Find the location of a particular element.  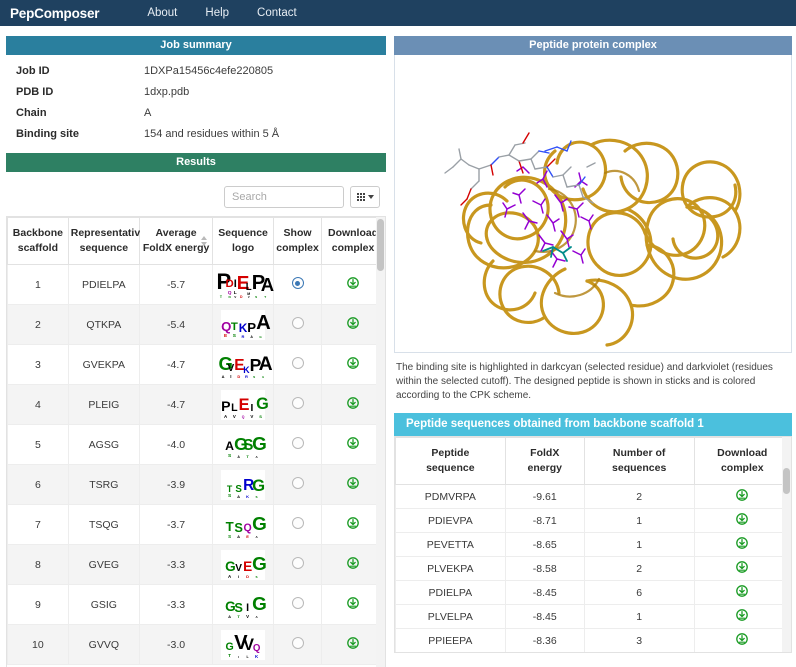

table-row: 7 TSQG -3.7 T S S A Q E G A is located at coordinates (196, 524).